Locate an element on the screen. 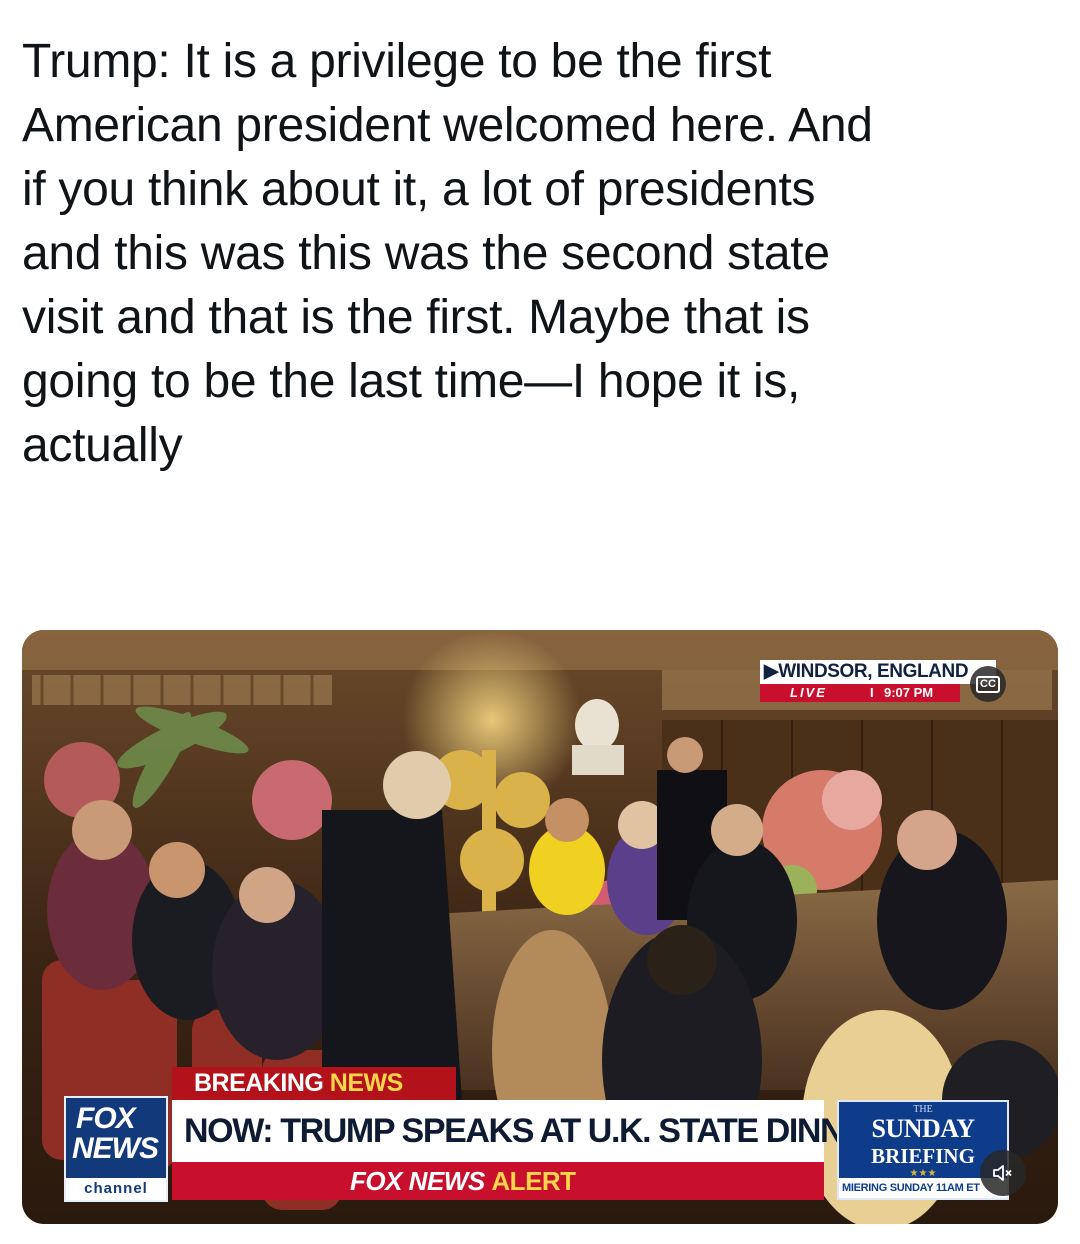  live-separator: I is located at coordinates (872, 692).